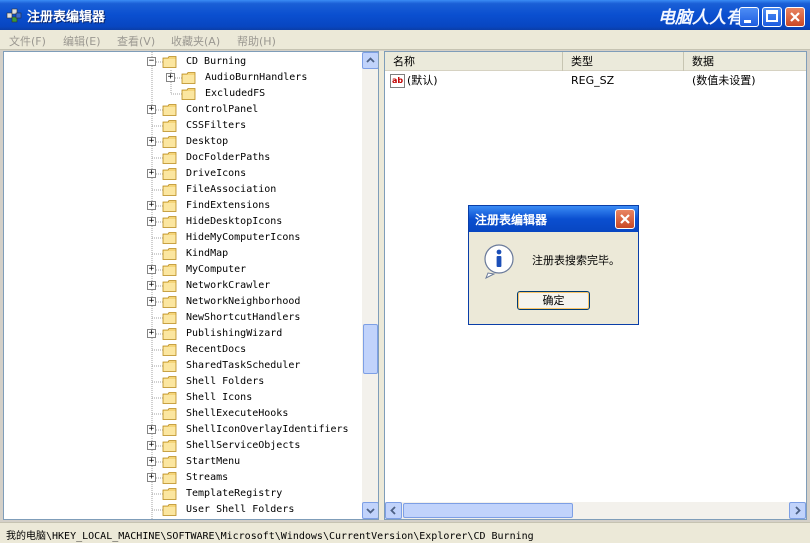 This screenshot has height=543, width=810. Describe the element at coordinates (595, 510) in the screenshot. I see `list-horizontal-scrollbar` at that location.